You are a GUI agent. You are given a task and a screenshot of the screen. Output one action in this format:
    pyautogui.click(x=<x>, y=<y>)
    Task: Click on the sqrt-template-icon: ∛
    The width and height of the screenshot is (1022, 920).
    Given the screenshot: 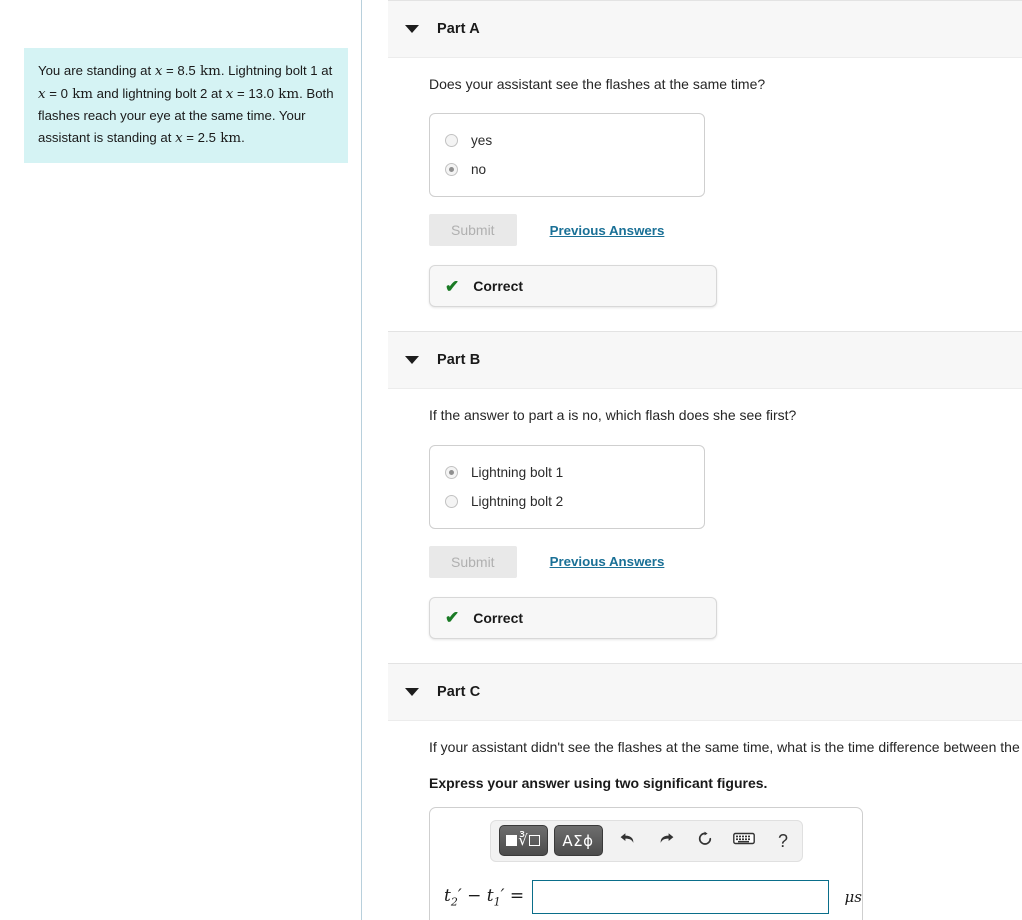 What is the action you would take?
    pyautogui.click(x=523, y=840)
    